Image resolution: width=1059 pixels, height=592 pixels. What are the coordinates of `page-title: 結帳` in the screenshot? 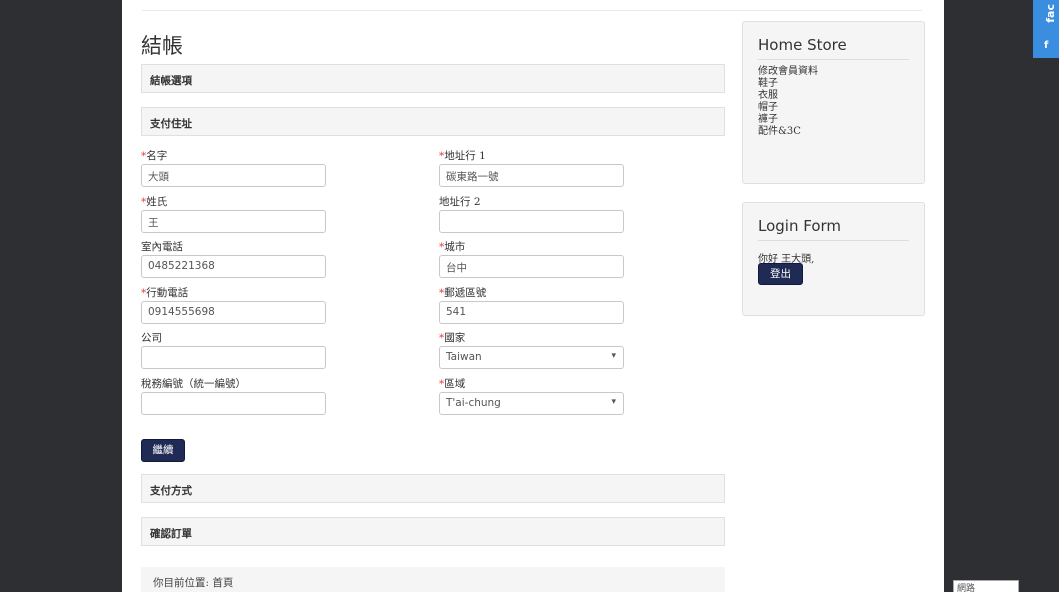 It's located at (162, 46).